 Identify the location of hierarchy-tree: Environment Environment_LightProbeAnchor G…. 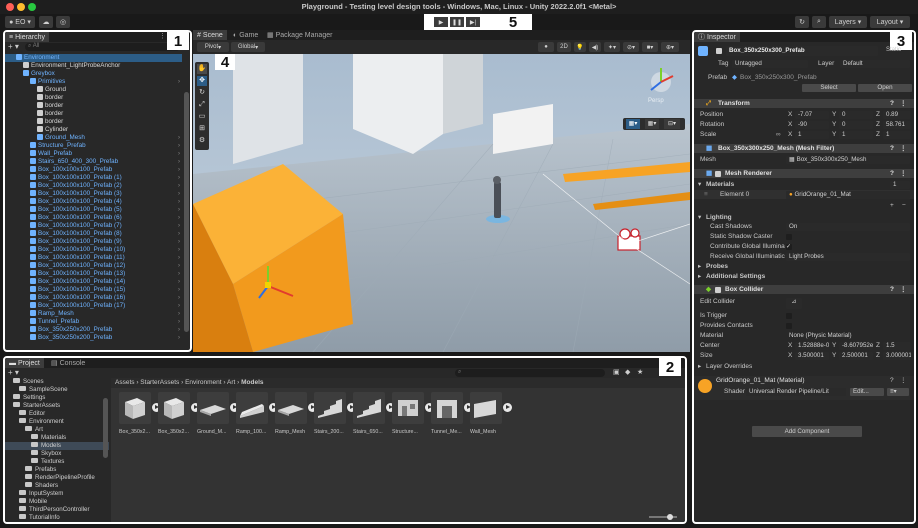
(93, 202).